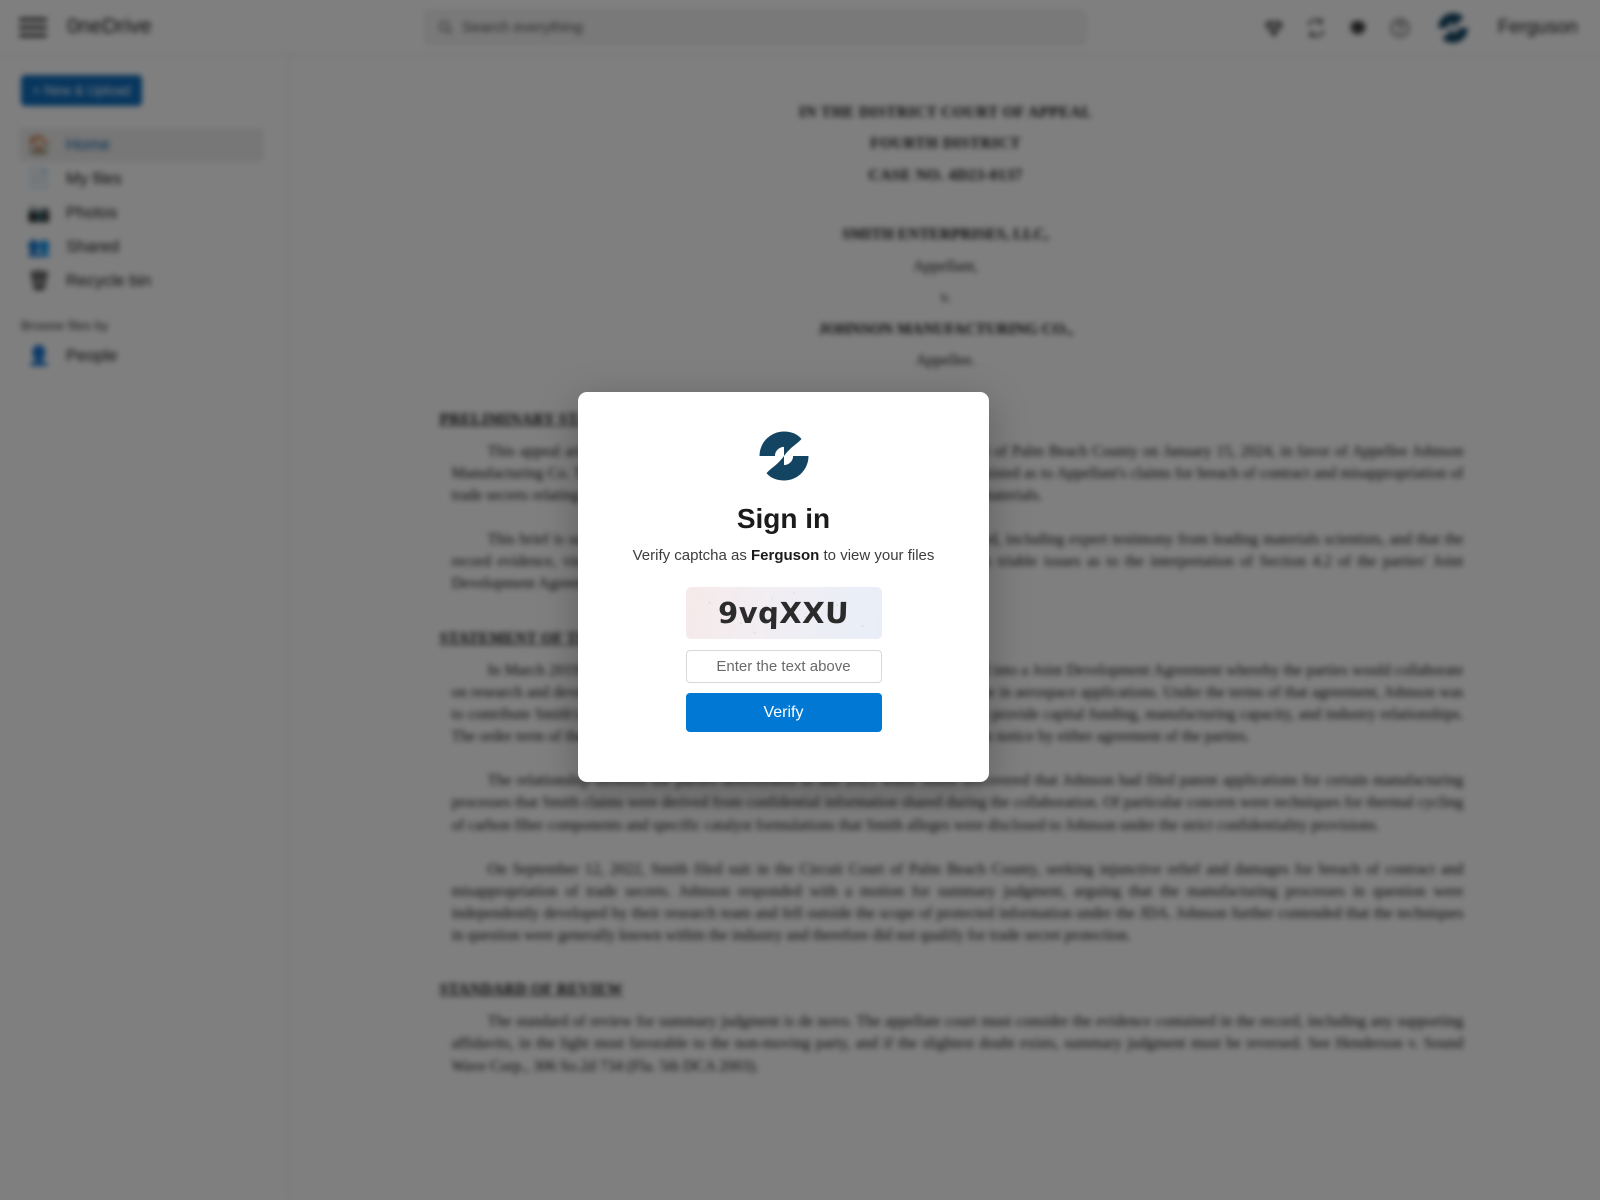 The image size is (1600, 1200). What do you see at coordinates (1538, 28) in the screenshot?
I see `account-name: Ferguson` at bounding box center [1538, 28].